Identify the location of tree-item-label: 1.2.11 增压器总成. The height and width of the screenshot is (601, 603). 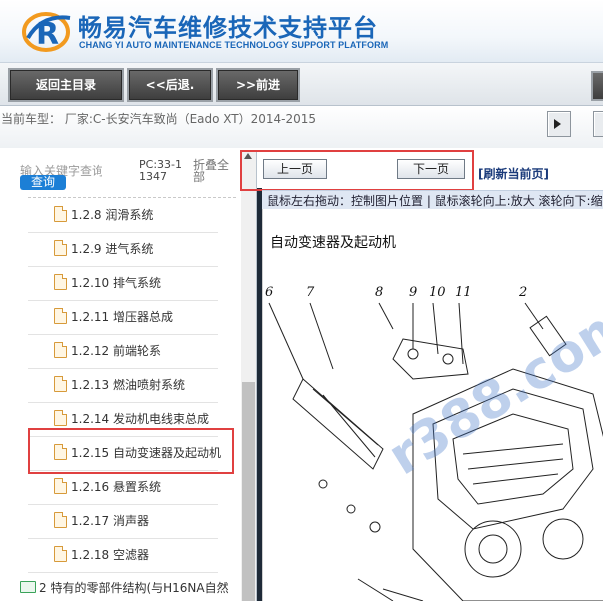
(122, 317).